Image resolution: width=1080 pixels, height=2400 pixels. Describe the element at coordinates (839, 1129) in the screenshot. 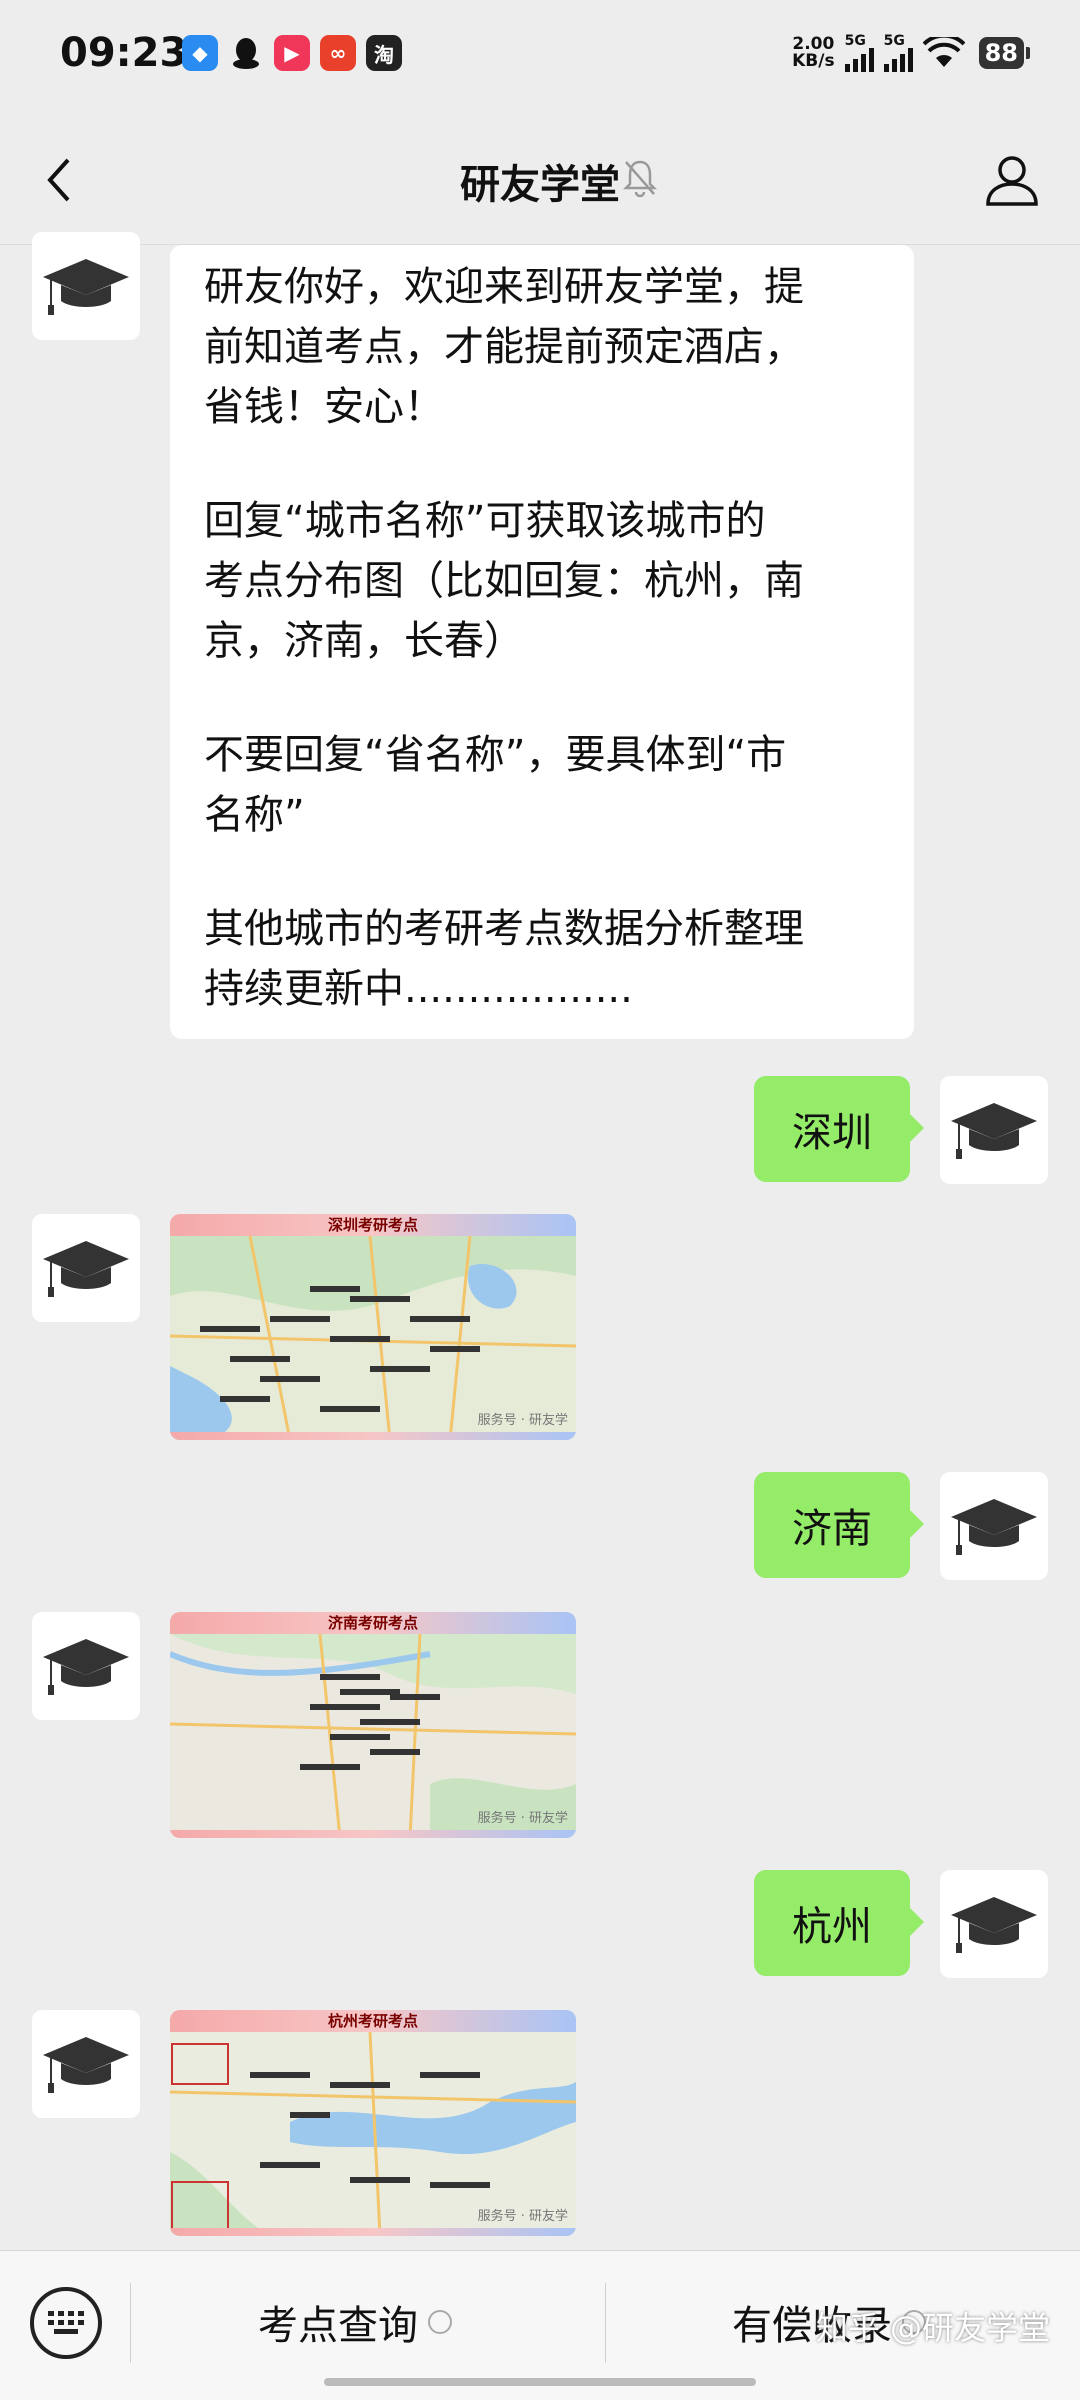

I see `sent-message-bubble: 深圳` at that location.